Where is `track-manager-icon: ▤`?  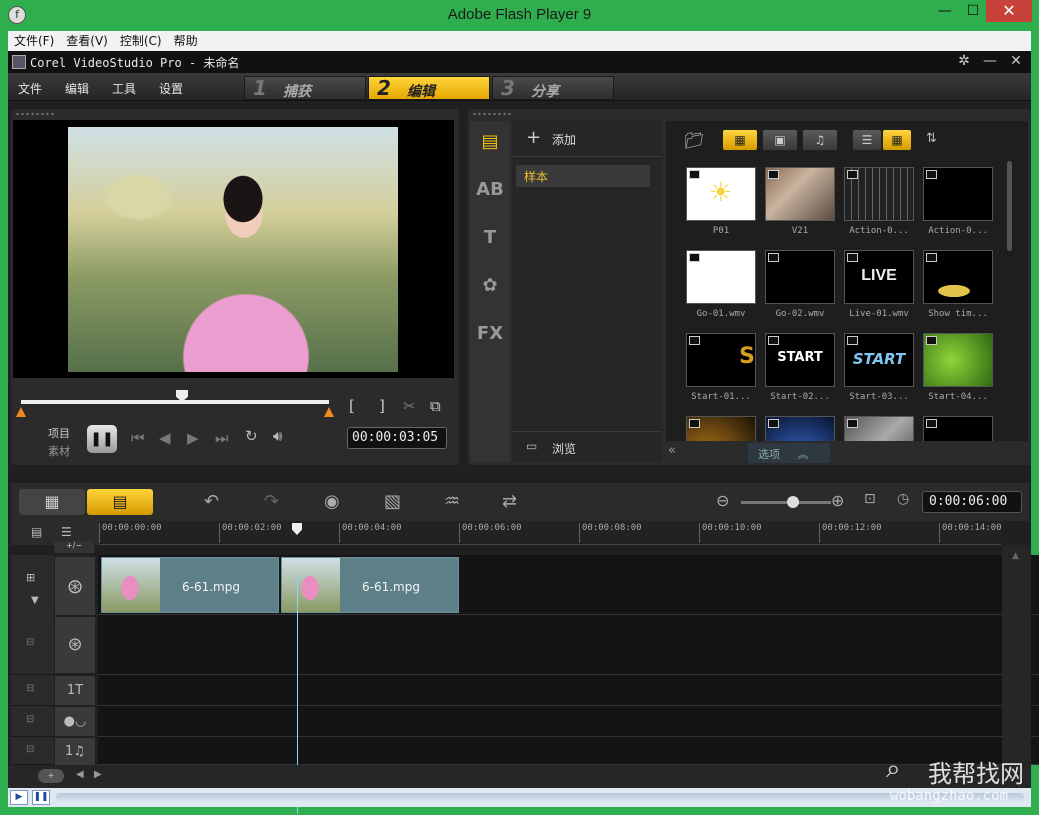 track-manager-icon: ▤ is located at coordinates (36, 532).